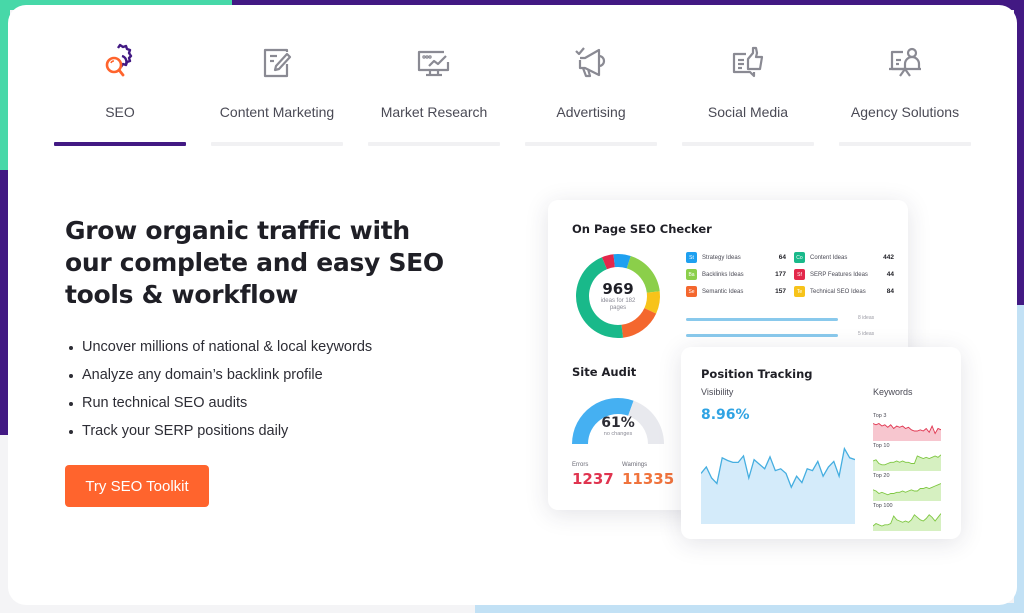 Image resolution: width=1024 pixels, height=613 pixels. Describe the element at coordinates (434, 93) in the screenshot. I see `tab-market-research: Market Research` at that location.